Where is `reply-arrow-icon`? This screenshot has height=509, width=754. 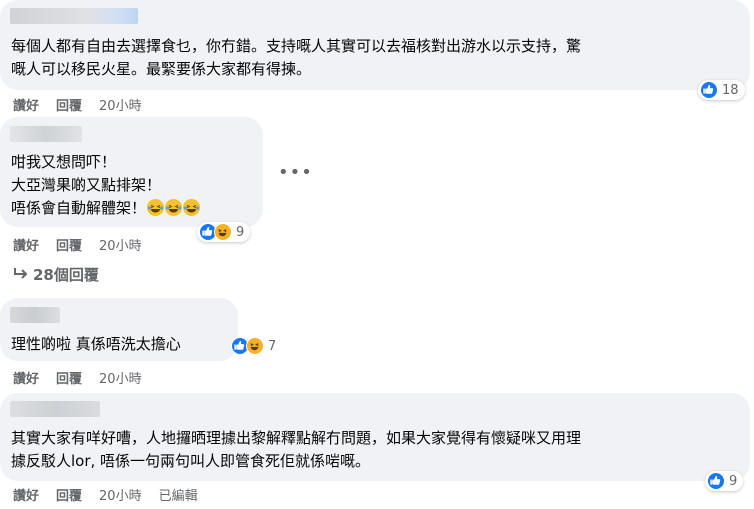
reply-arrow-icon is located at coordinates (21, 273).